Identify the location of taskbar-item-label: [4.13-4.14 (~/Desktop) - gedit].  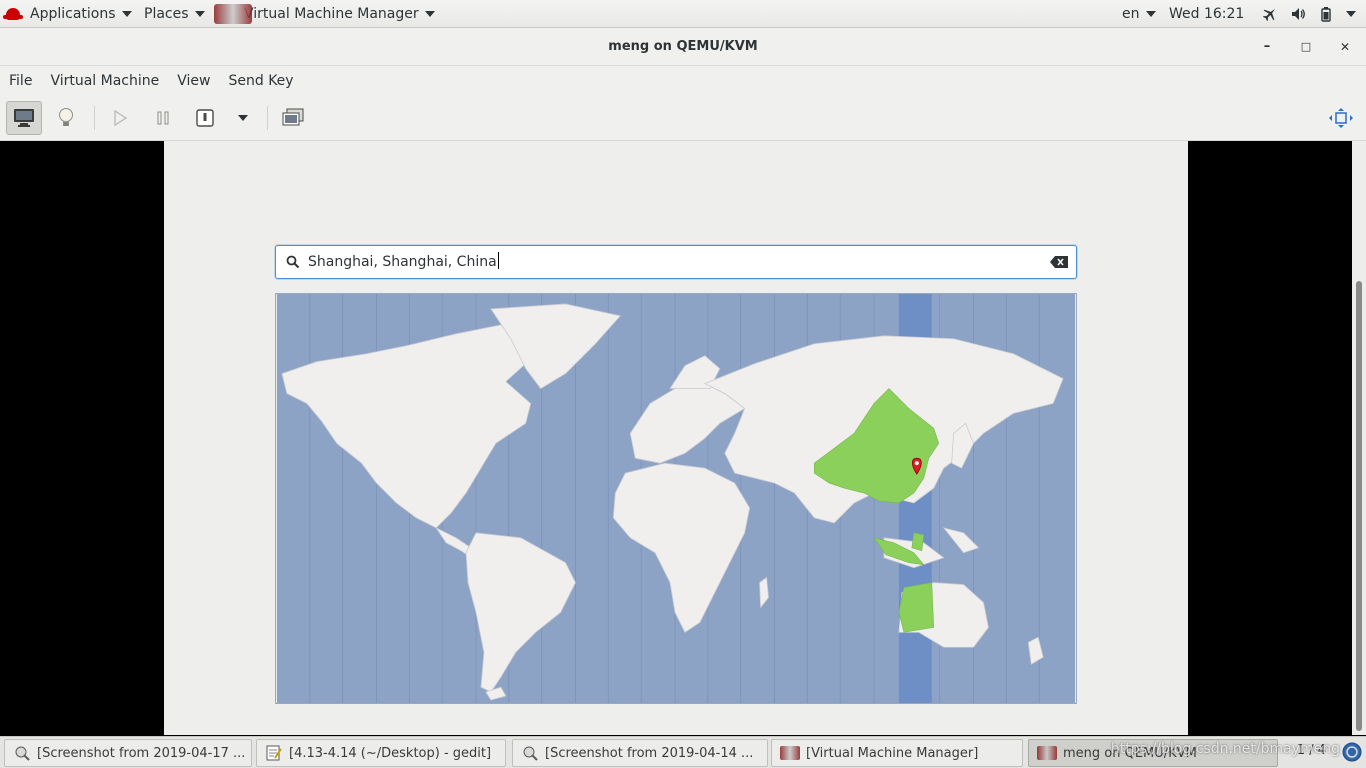
(390, 753).